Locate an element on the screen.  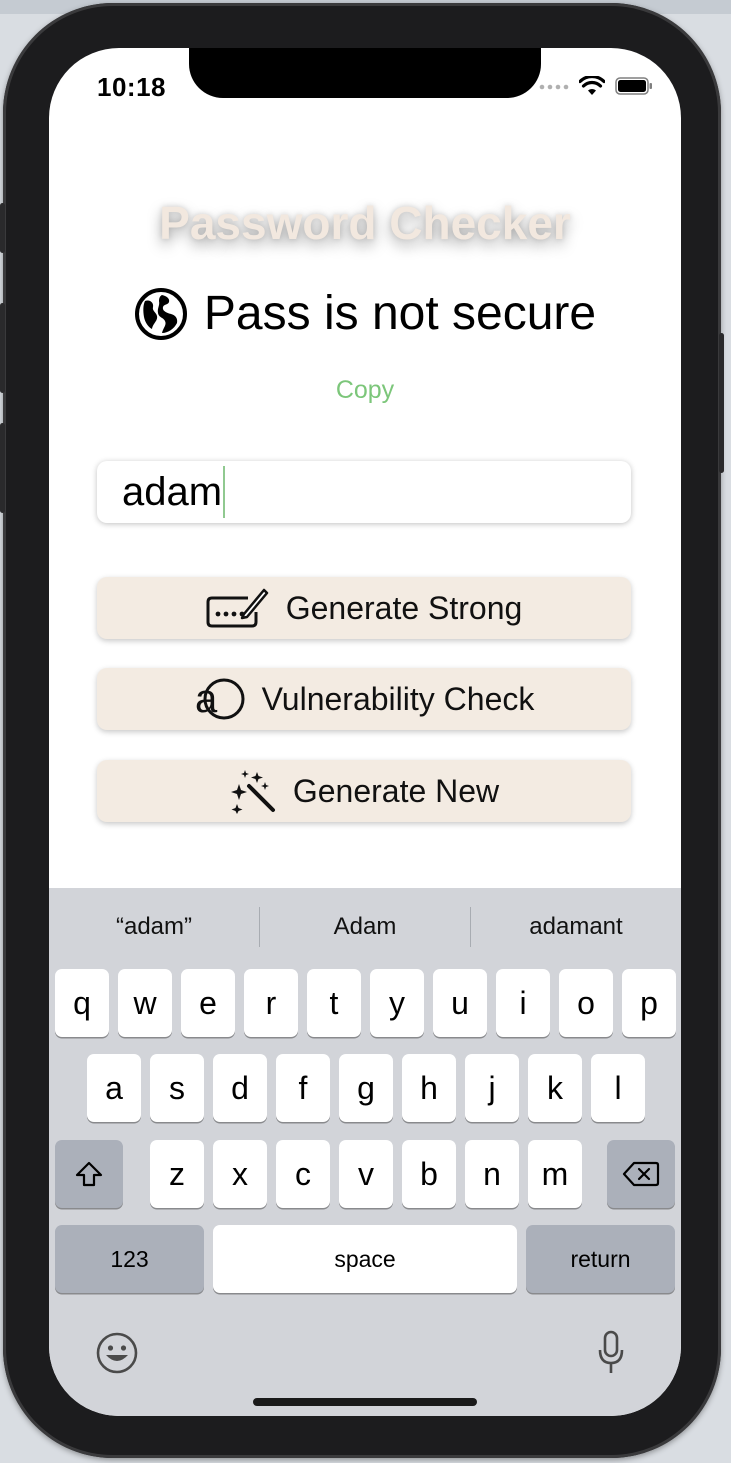
shift-key is located at coordinates (89, 1174).